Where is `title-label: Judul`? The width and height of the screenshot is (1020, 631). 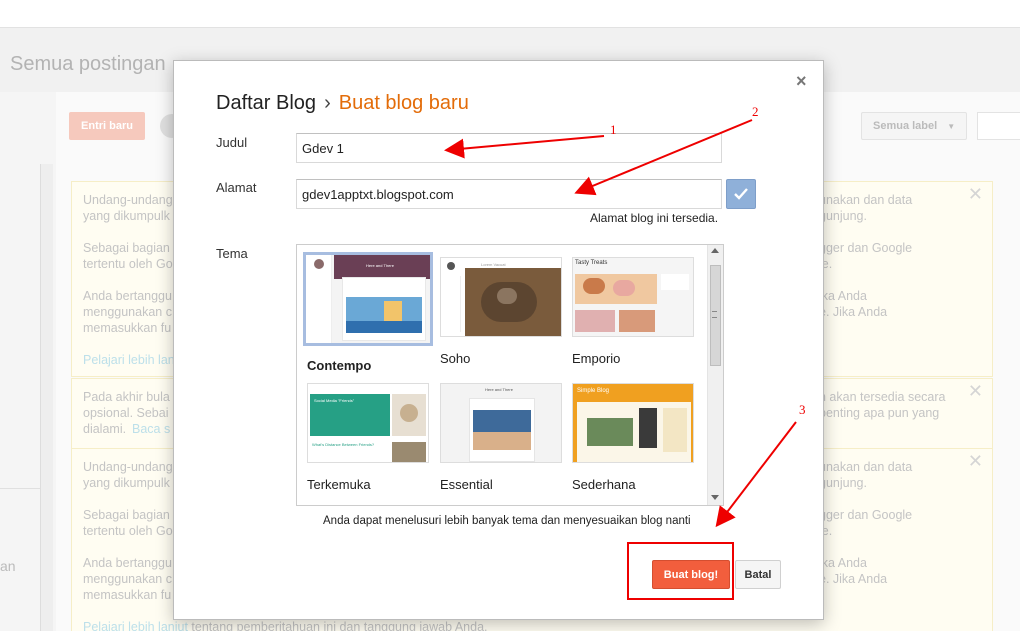
title-label: Judul is located at coordinates (232, 142).